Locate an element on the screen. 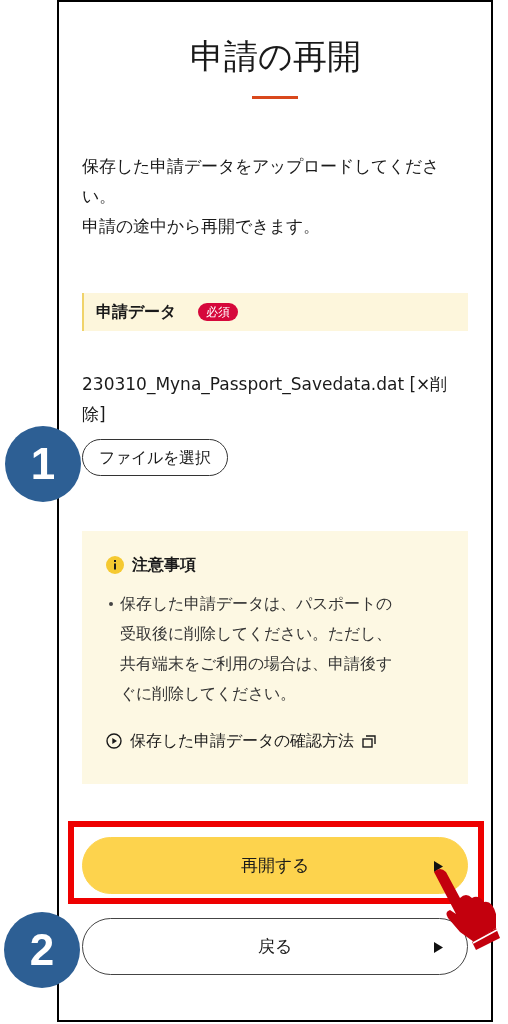 The height and width of the screenshot is (1024, 508). help-link: 保存した申請データの確認方法 is located at coordinates (242, 741).